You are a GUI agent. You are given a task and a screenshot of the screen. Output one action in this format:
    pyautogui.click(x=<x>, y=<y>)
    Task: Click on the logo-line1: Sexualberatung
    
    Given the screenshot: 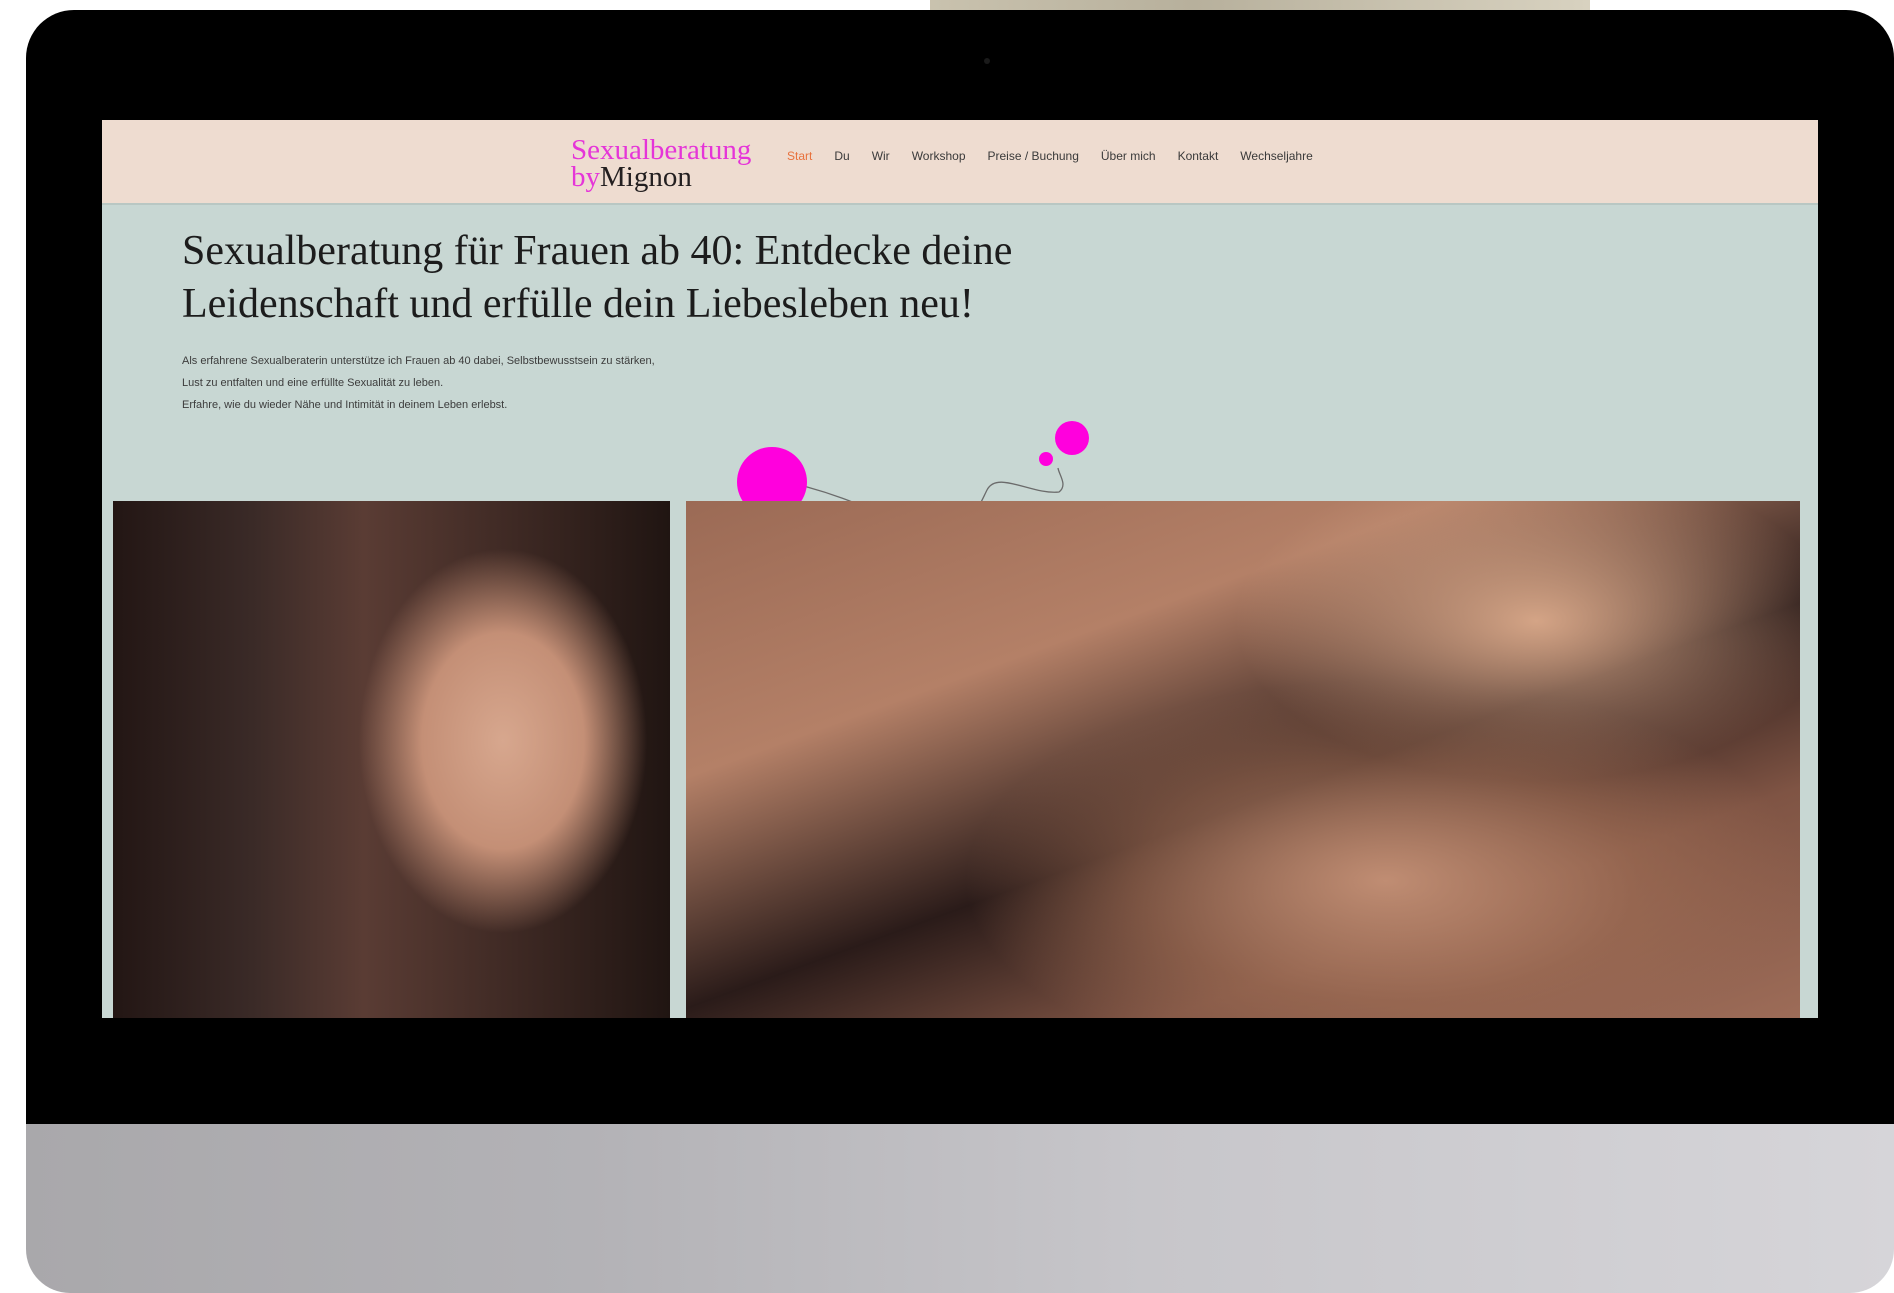 What is the action you would take?
    pyautogui.click(x=661, y=150)
    